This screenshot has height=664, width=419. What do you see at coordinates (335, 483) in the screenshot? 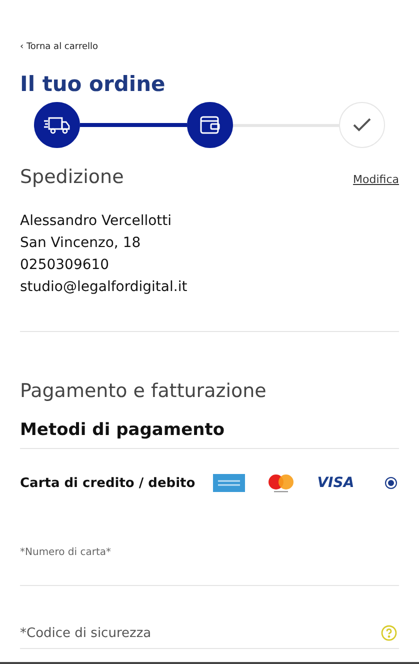
I see `card-logo: VISA` at bounding box center [335, 483].